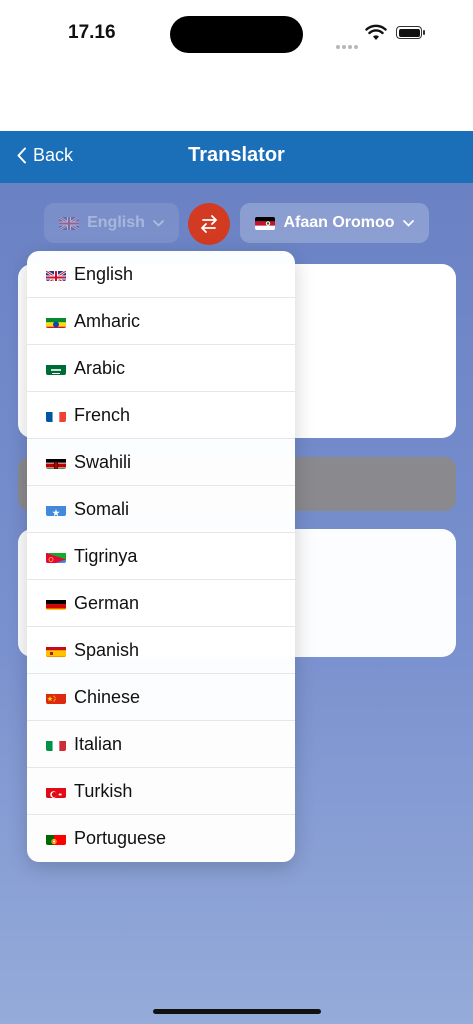 The width and height of the screenshot is (473, 1024). Describe the element at coordinates (56, 697) in the screenshot. I see `china-flag-icon` at that location.